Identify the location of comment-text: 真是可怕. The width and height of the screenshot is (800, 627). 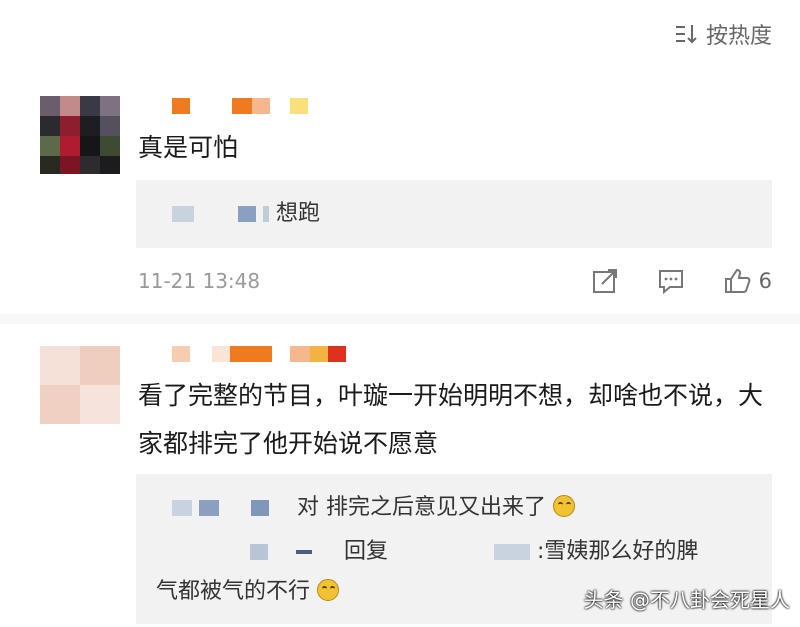
(188, 147).